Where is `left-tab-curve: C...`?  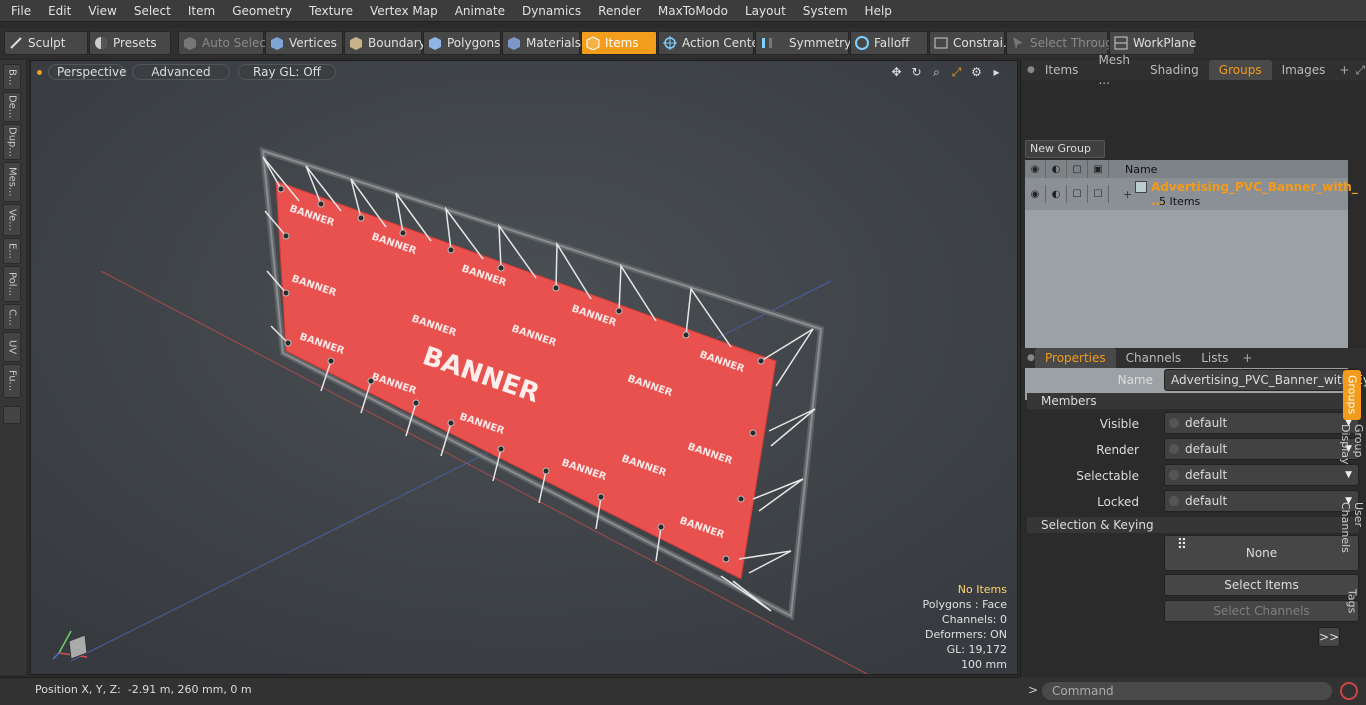 left-tab-curve: C... is located at coordinates (12, 317).